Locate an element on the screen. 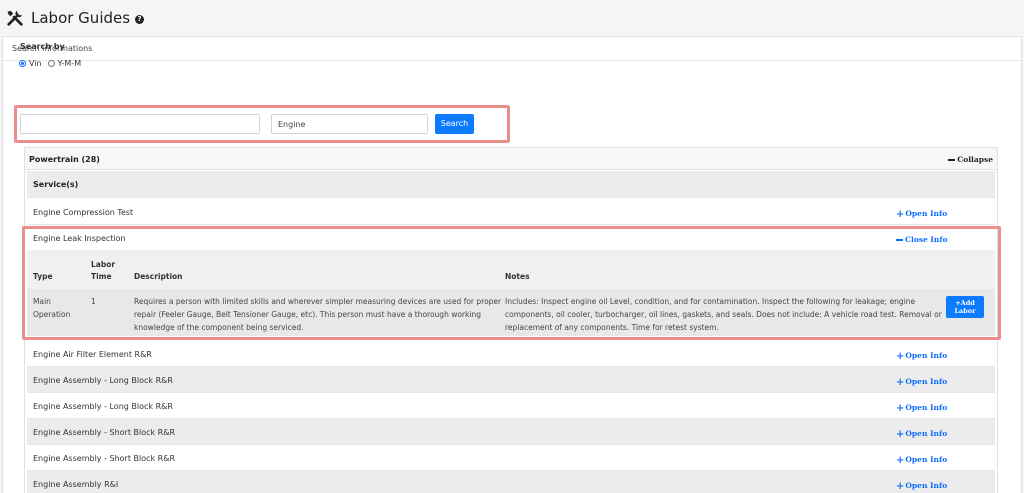 The image size is (1024, 493). radio-ymm is located at coordinates (51, 63).